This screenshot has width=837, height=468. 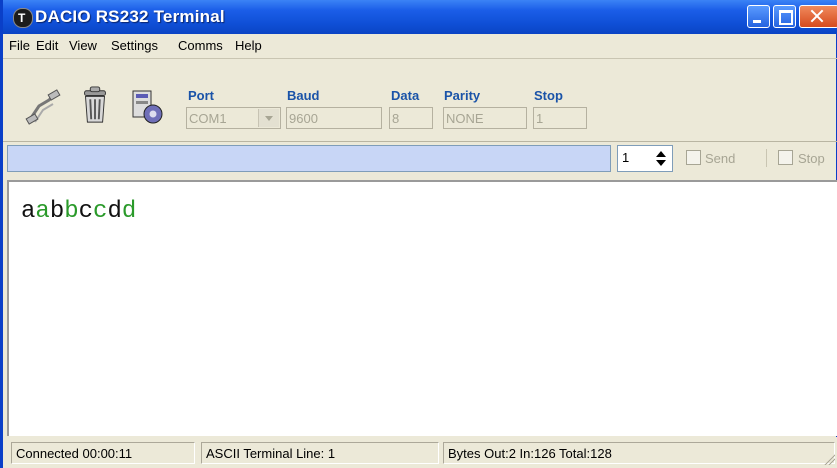 What do you see at coordinates (720, 158) in the screenshot?
I see `send-button: Send` at bounding box center [720, 158].